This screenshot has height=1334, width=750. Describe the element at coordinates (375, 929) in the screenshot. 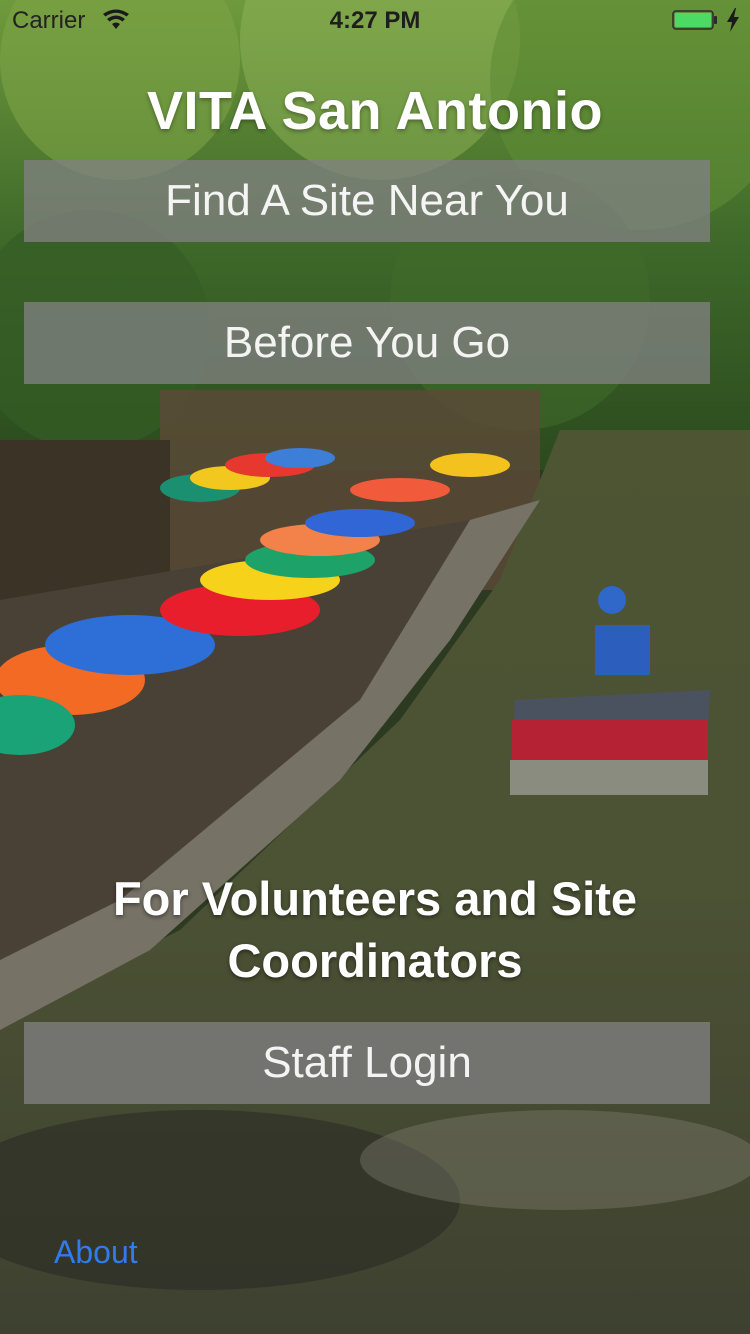

I see `volunteer-section-heading: For Volunteers and Site Coordinators` at that location.